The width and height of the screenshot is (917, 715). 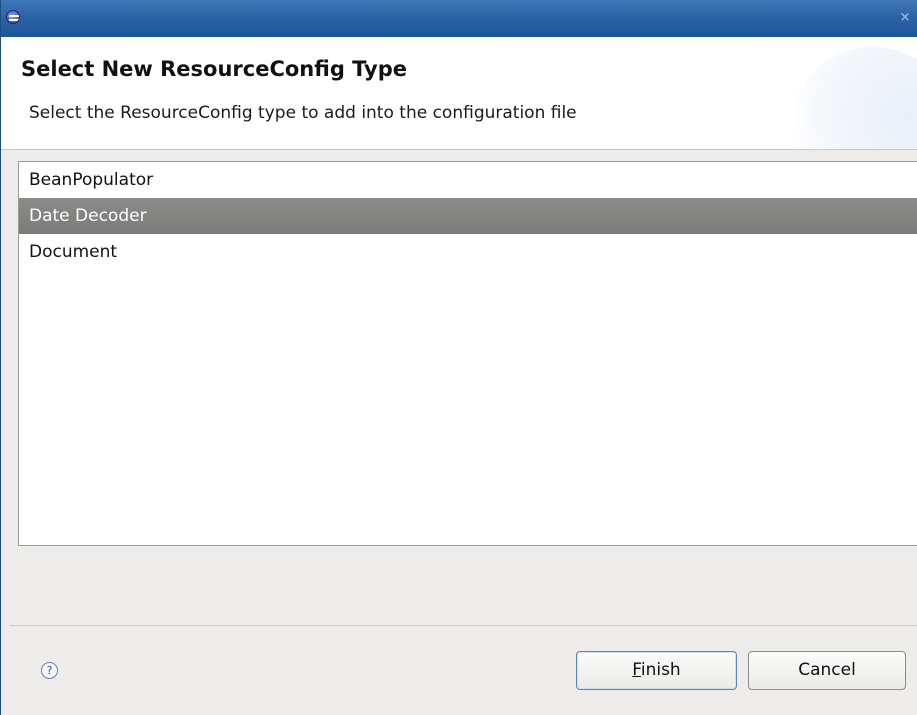 I want to click on list-item-label: Document, so click(x=73, y=252).